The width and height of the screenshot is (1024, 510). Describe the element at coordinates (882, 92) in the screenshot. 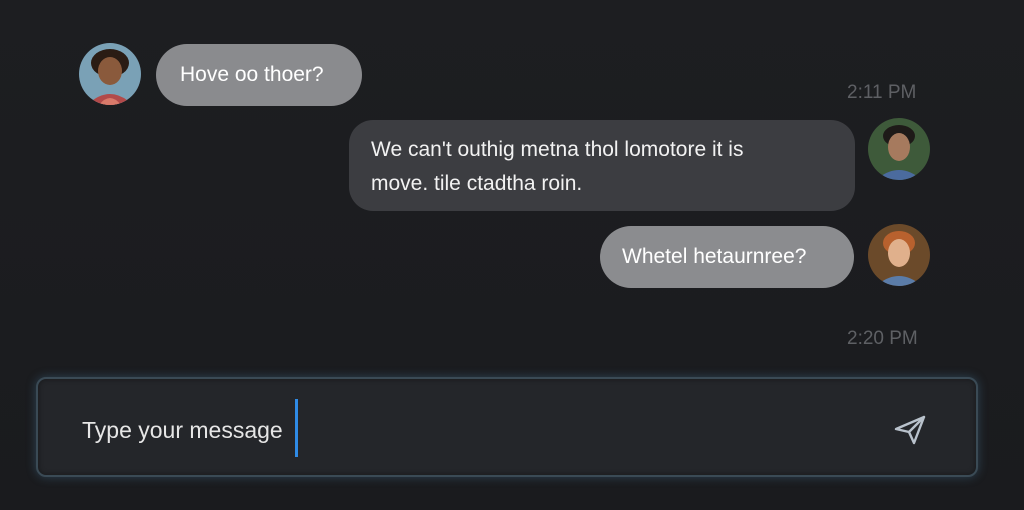

I see `timestamp: 2:11 PM` at that location.